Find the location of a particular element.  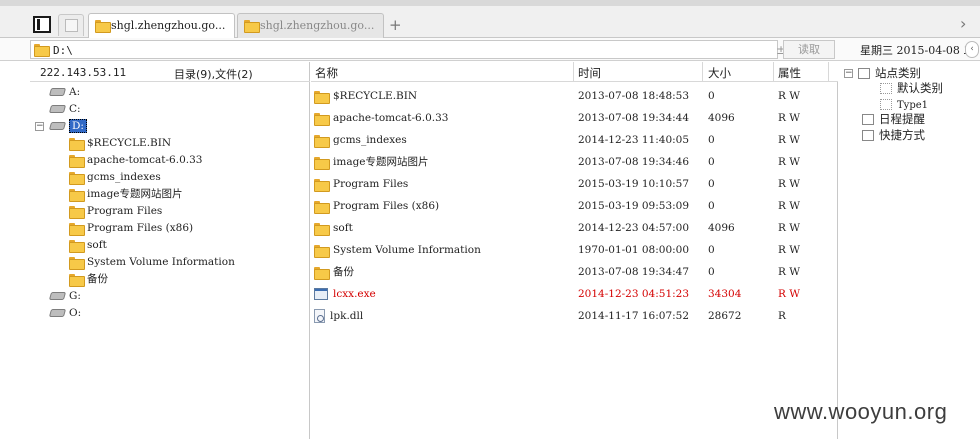

time-cell: 2013-07-08 19:34:47 is located at coordinates (634, 272).